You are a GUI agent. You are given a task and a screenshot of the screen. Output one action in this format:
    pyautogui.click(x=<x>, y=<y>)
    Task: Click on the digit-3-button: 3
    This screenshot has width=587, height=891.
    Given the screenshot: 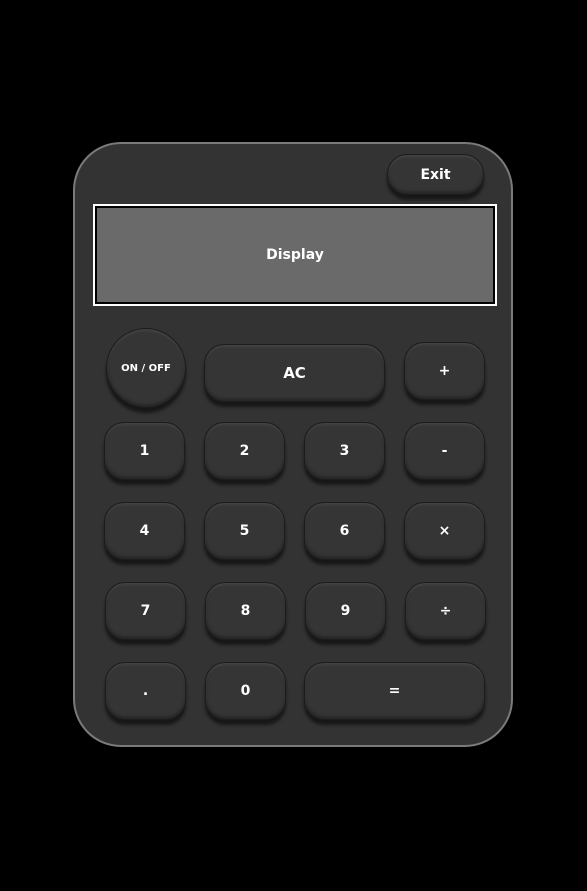 What is the action you would take?
    pyautogui.click(x=344, y=451)
    